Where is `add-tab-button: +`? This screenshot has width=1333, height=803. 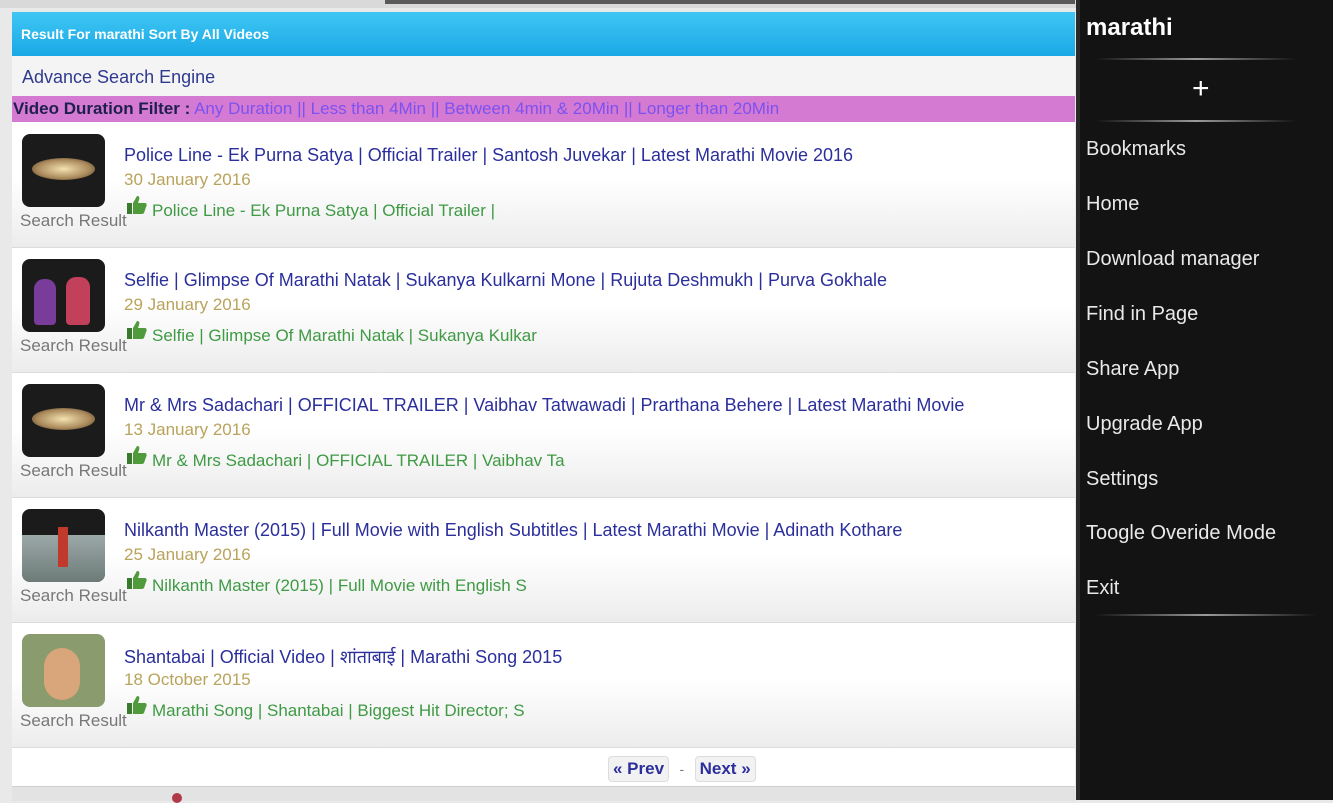
add-tab-button: + is located at coordinates (1201, 89).